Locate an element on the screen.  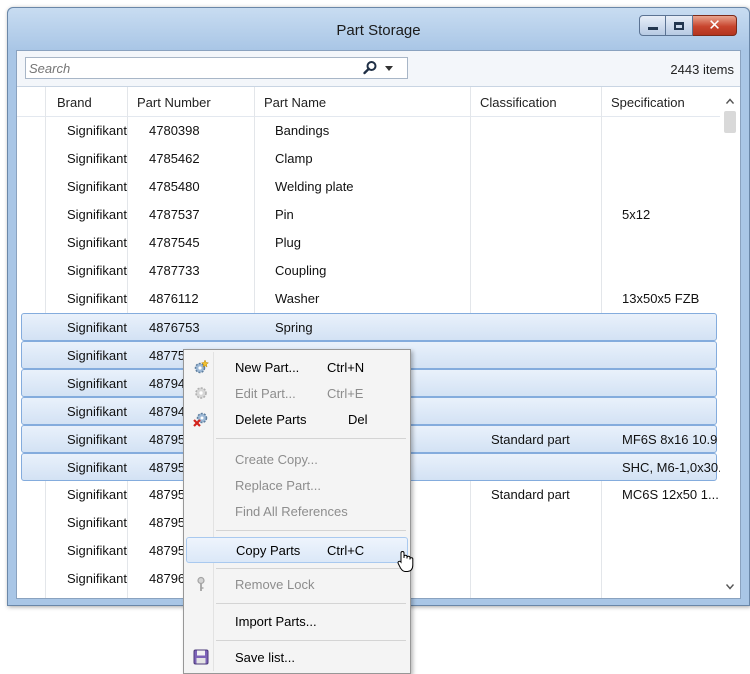
key-icon is located at coordinates (201, 583).